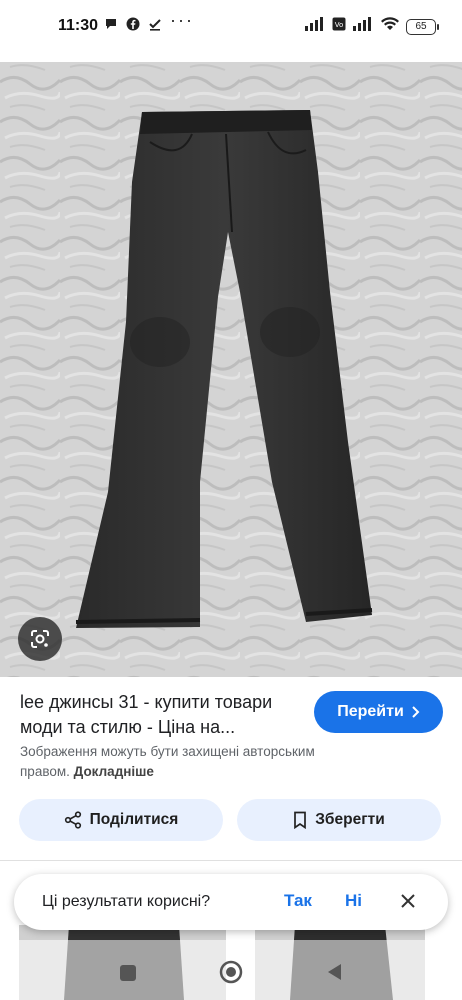 The width and height of the screenshot is (462, 1000). What do you see at coordinates (370, 711) in the screenshot?
I see `visit-label: Перейти` at bounding box center [370, 711].